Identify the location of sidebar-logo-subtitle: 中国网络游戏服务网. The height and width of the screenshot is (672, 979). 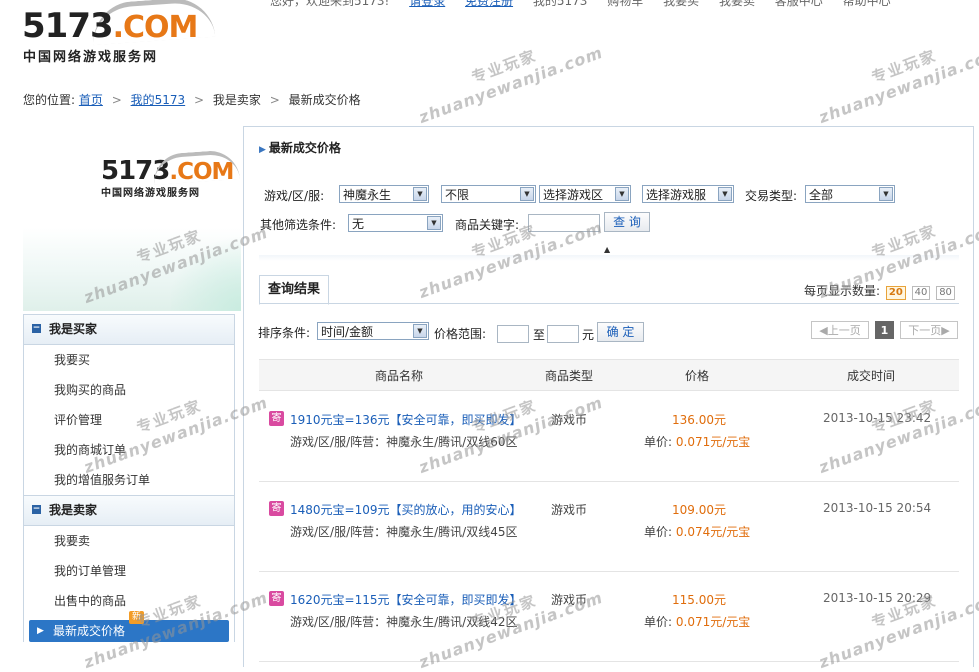
(150, 193).